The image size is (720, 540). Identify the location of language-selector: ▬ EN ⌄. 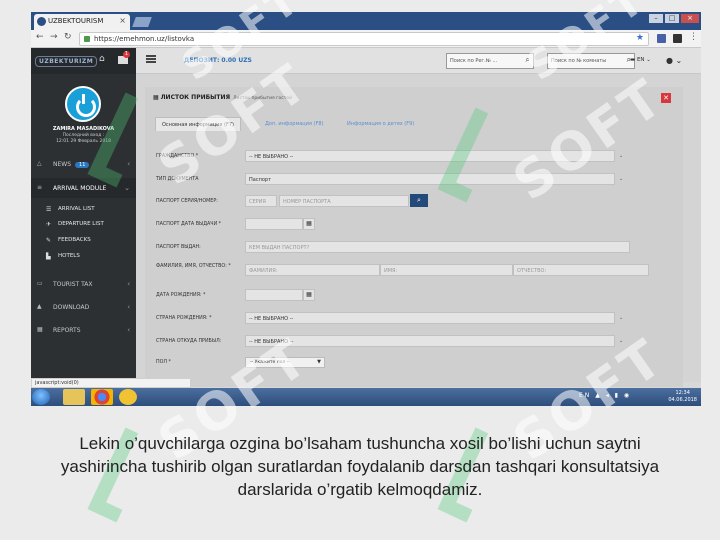
(640, 60).